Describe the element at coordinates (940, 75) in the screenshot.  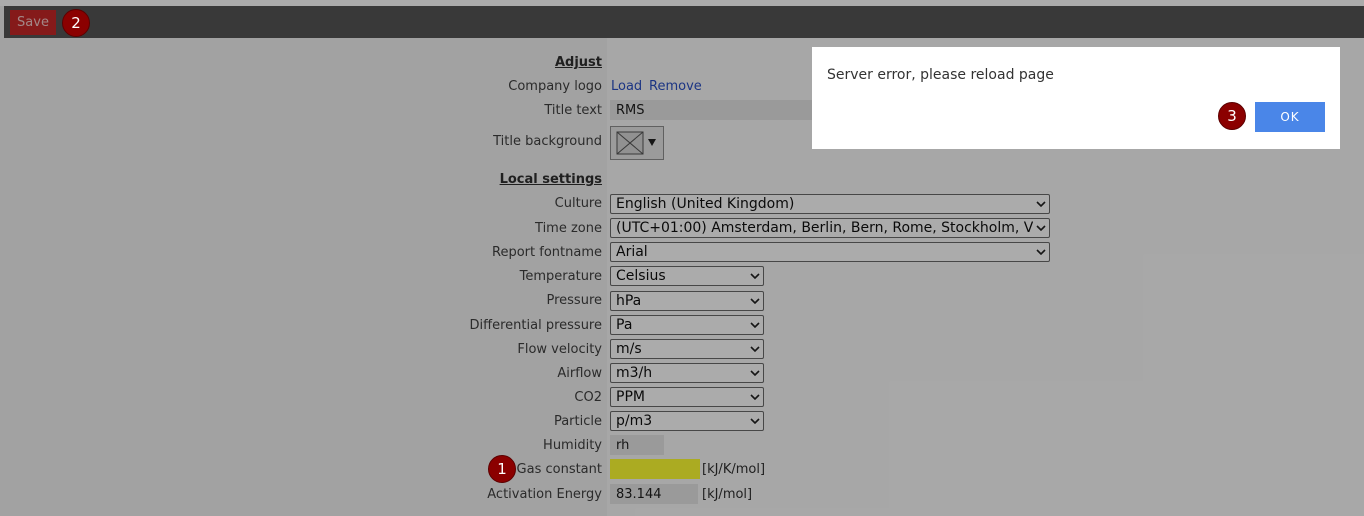
I see `error-message: Server error, please reload page` at that location.